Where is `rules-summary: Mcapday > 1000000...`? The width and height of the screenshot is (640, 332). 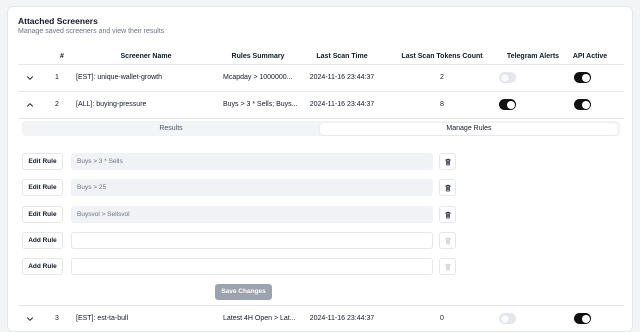
rules-summary: Mcapday > 1000000... is located at coordinates (258, 77).